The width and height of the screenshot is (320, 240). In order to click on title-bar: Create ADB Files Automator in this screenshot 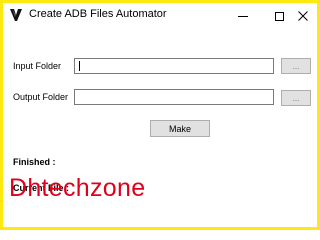, I will do `click(160, 16)`.